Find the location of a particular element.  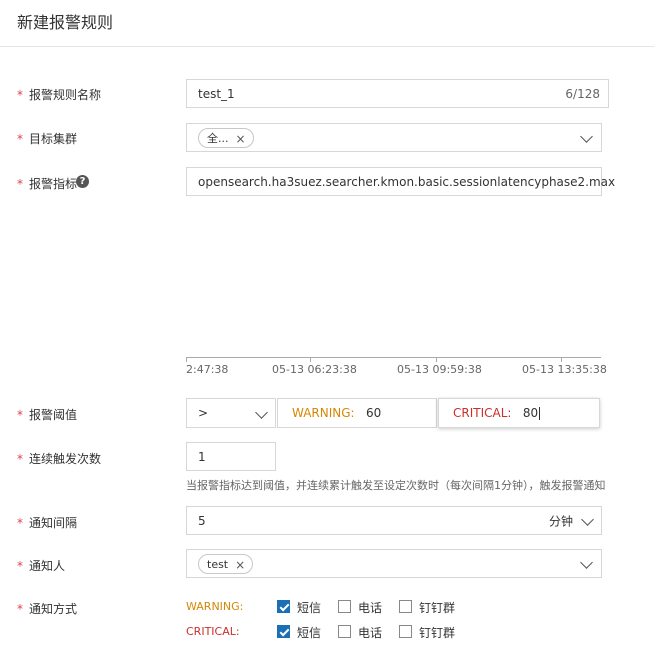

rule-name-counter: 6/128 is located at coordinates (582, 93).